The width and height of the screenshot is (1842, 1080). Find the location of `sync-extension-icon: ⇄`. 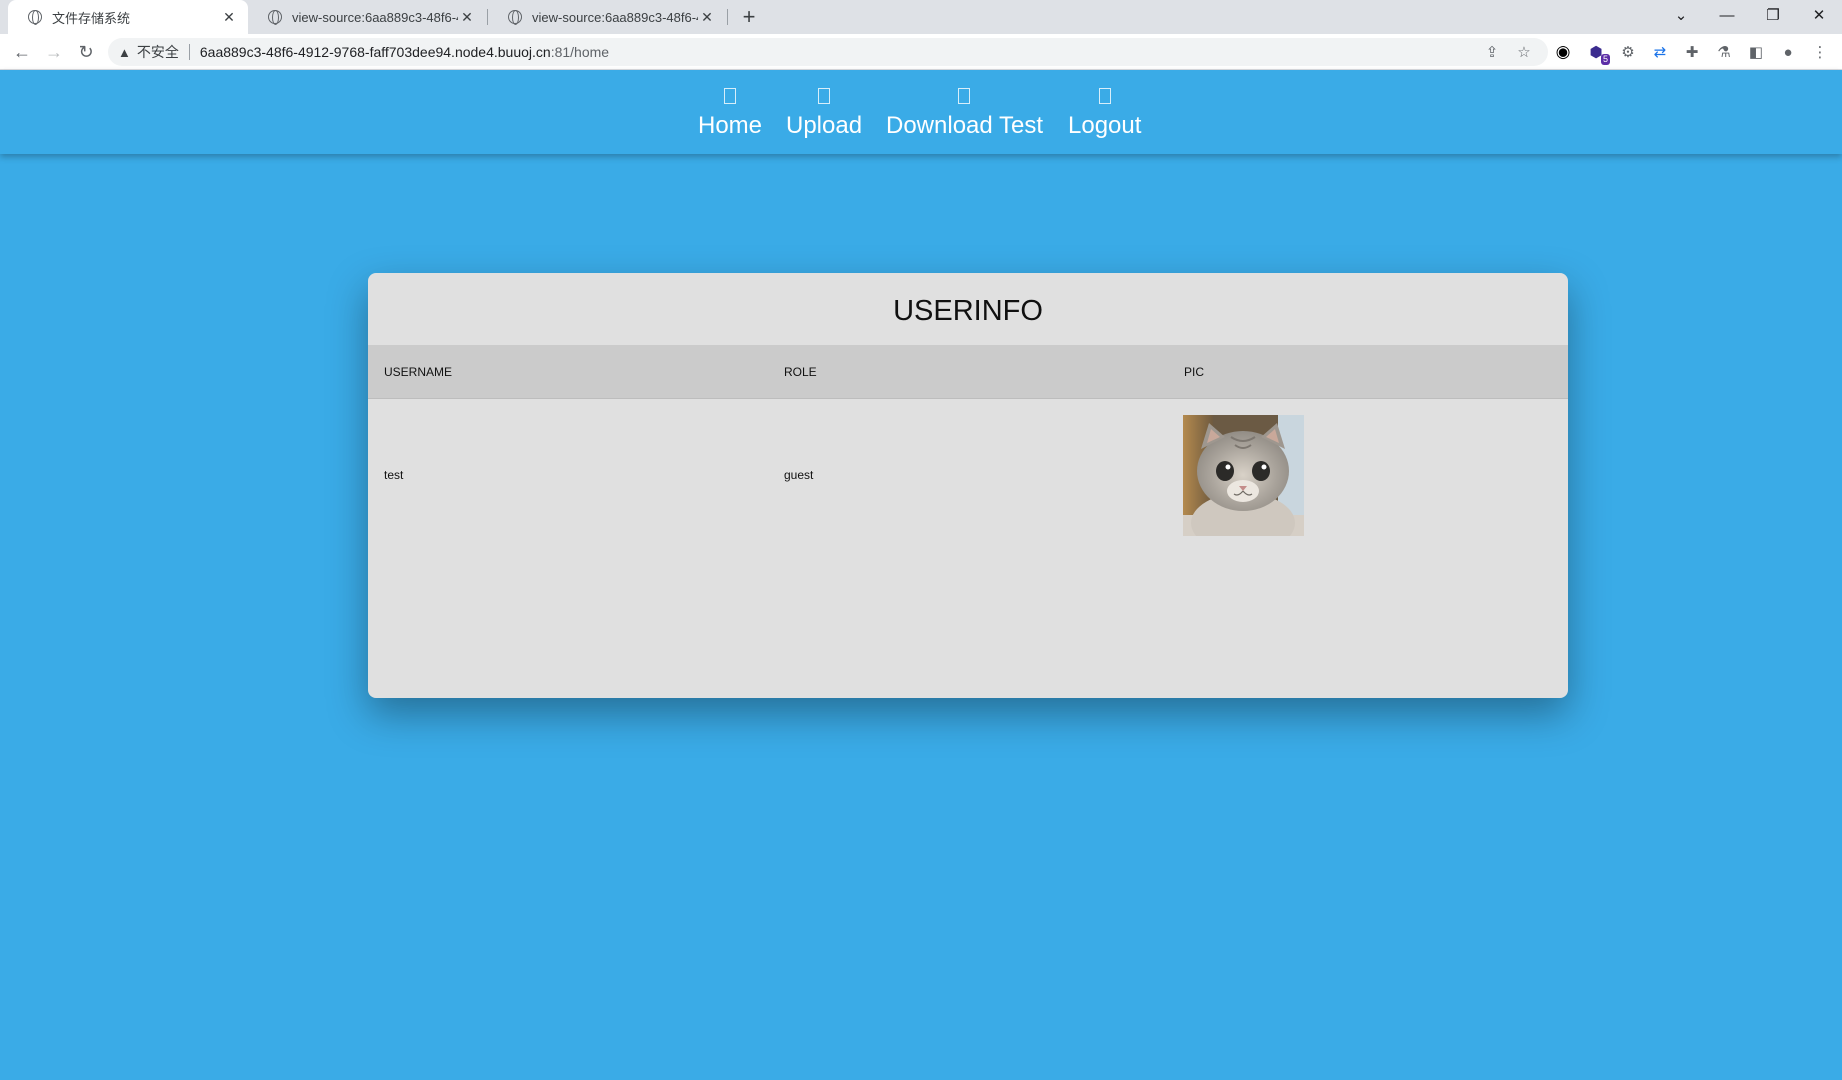

sync-extension-icon: ⇄ is located at coordinates (1660, 52).